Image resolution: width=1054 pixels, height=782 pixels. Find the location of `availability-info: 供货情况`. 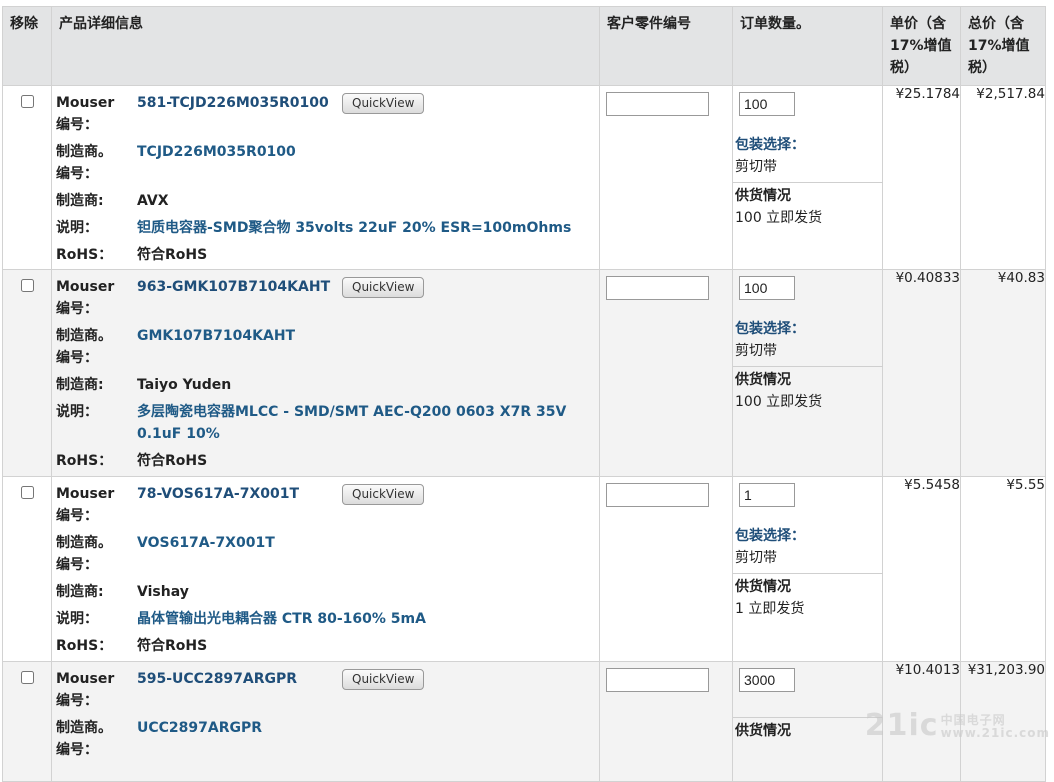

availability-info: 供货情况 is located at coordinates (808, 729).